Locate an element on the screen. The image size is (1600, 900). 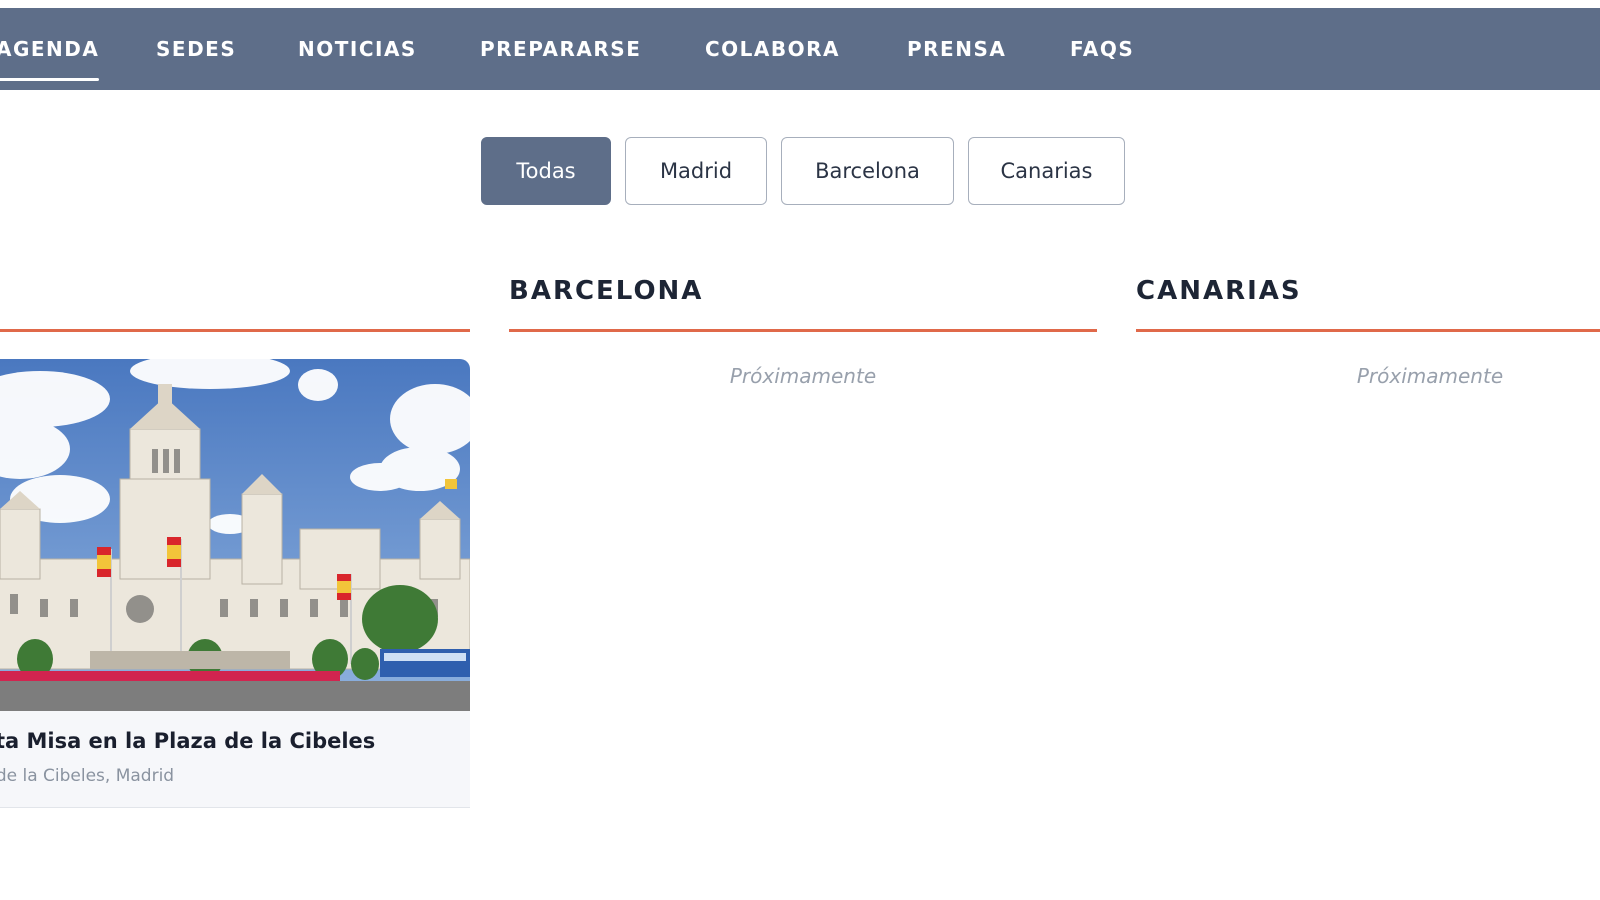
nav-item-agenda: AGENDA is located at coordinates (50, 49).